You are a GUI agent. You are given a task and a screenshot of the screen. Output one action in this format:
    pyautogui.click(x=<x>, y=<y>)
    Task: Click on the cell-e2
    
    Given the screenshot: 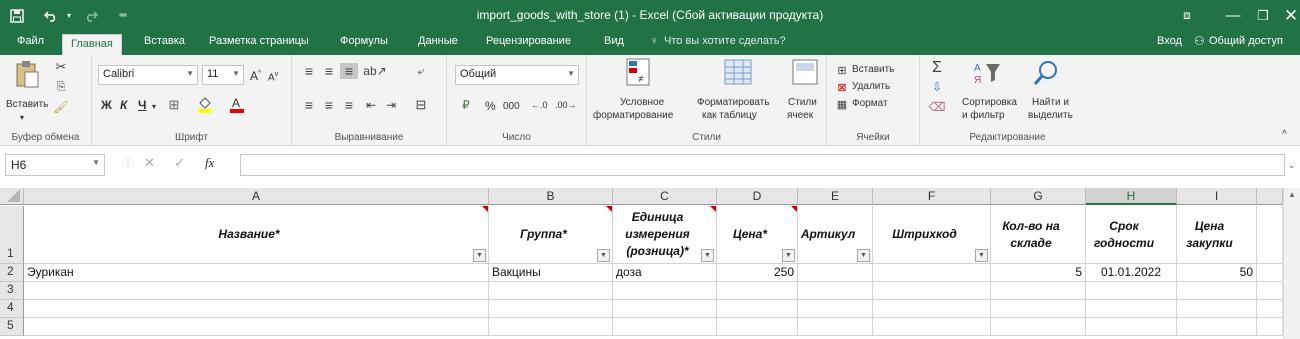 What is the action you would take?
    pyautogui.click(x=835, y=273)
    